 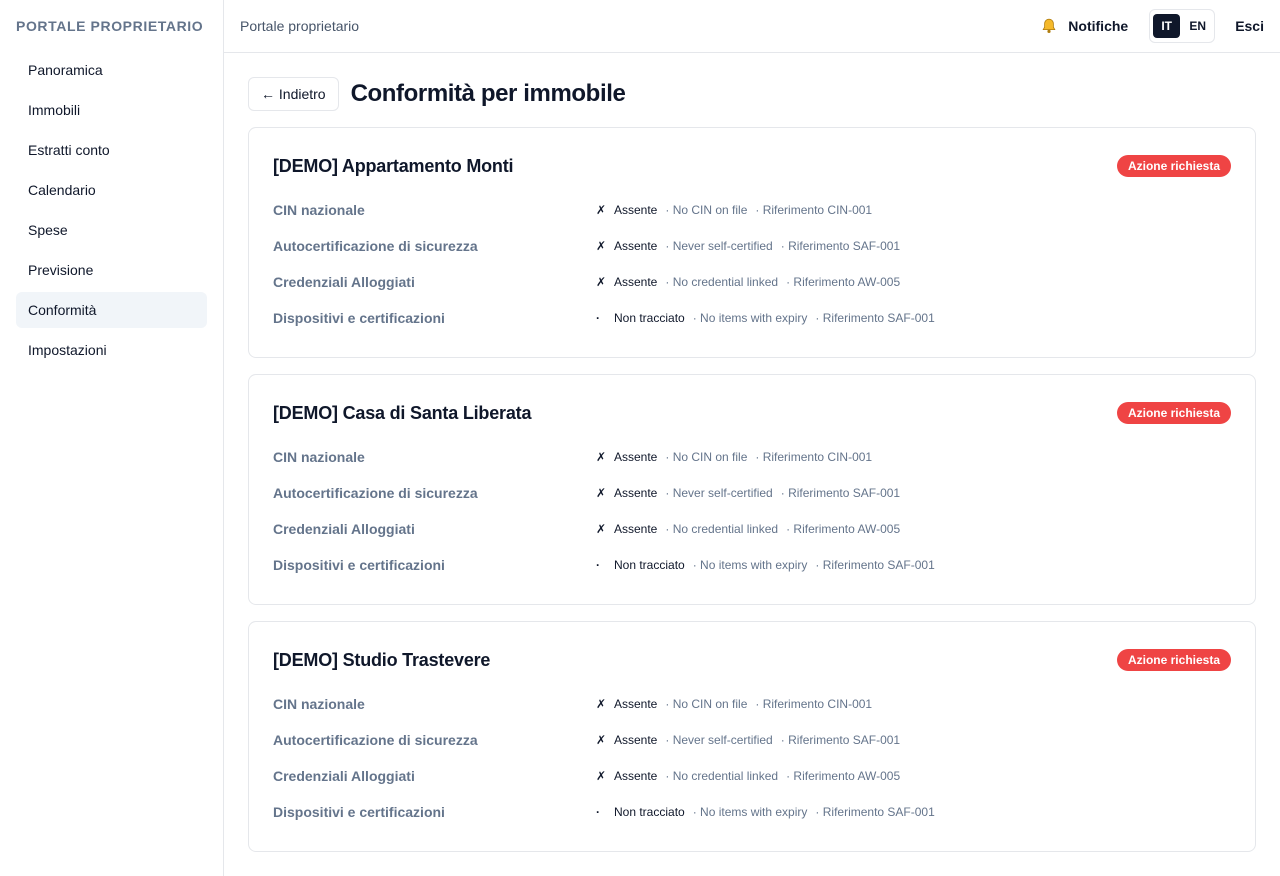 I want to click on property-name: [DEMO] Studio Trastevere, so click(x=382, y=659).